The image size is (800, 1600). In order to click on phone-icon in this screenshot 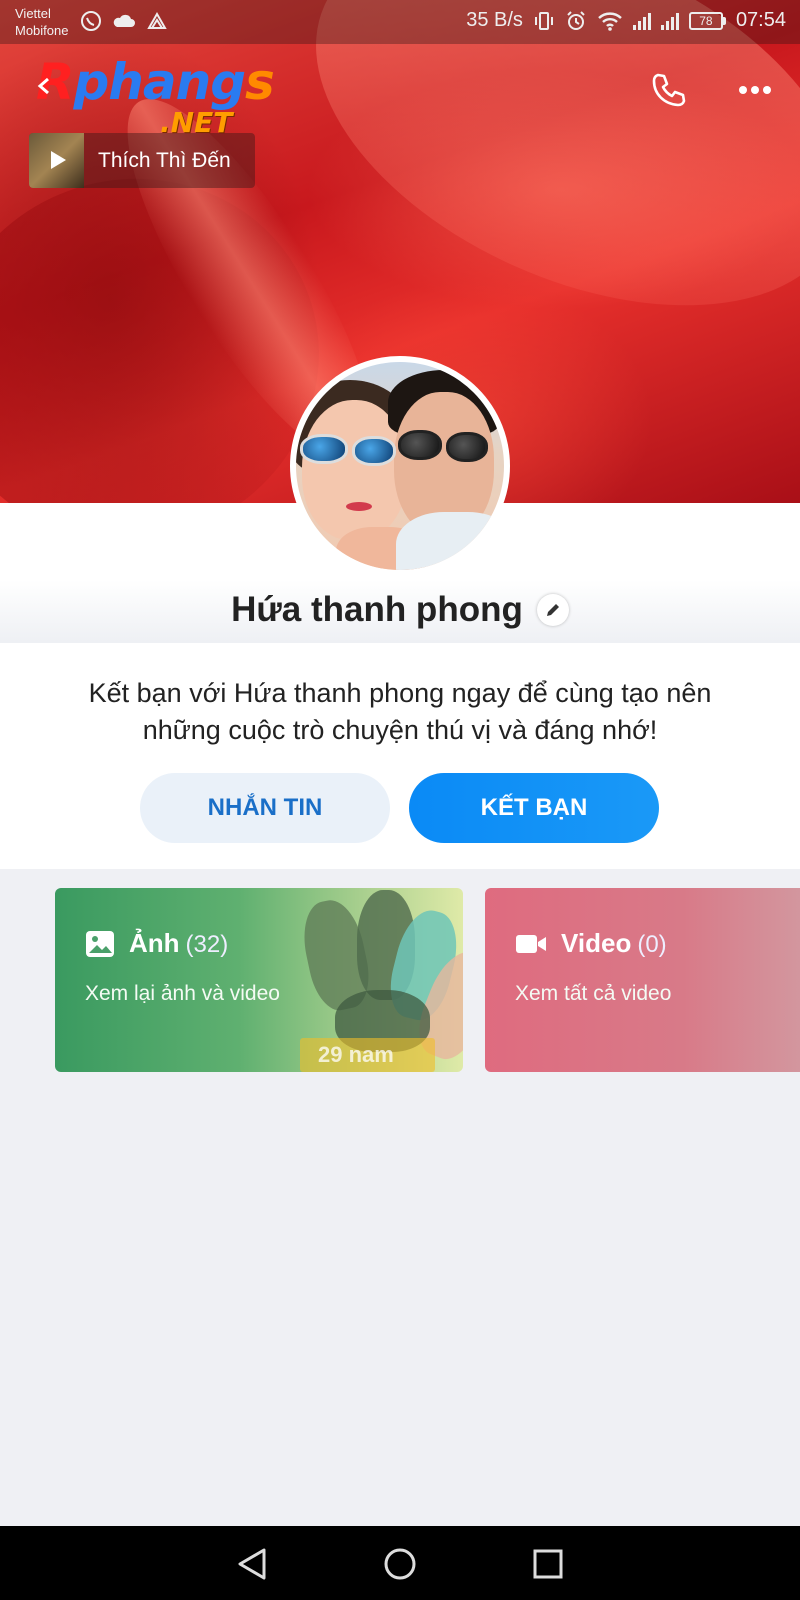, I will do `click(669, 90)`.